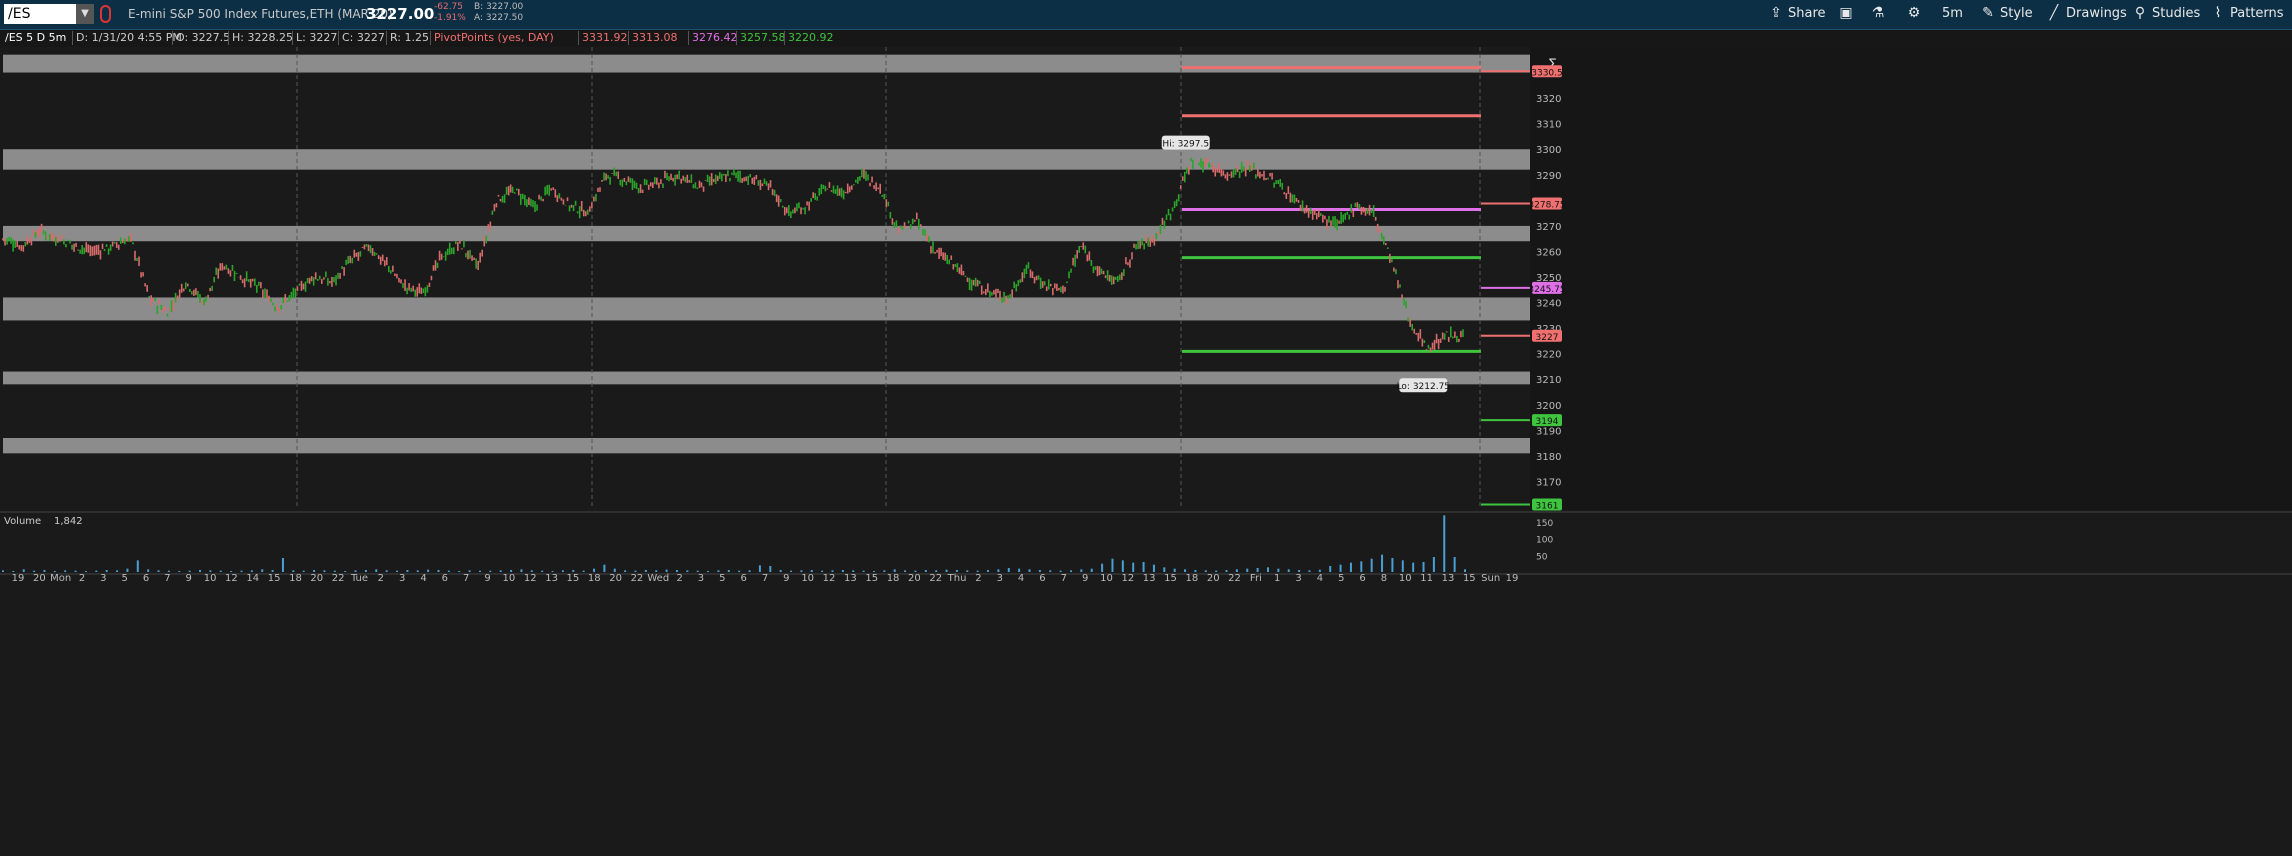  I want to click on studies-button: Studies, so click(2176, 13).